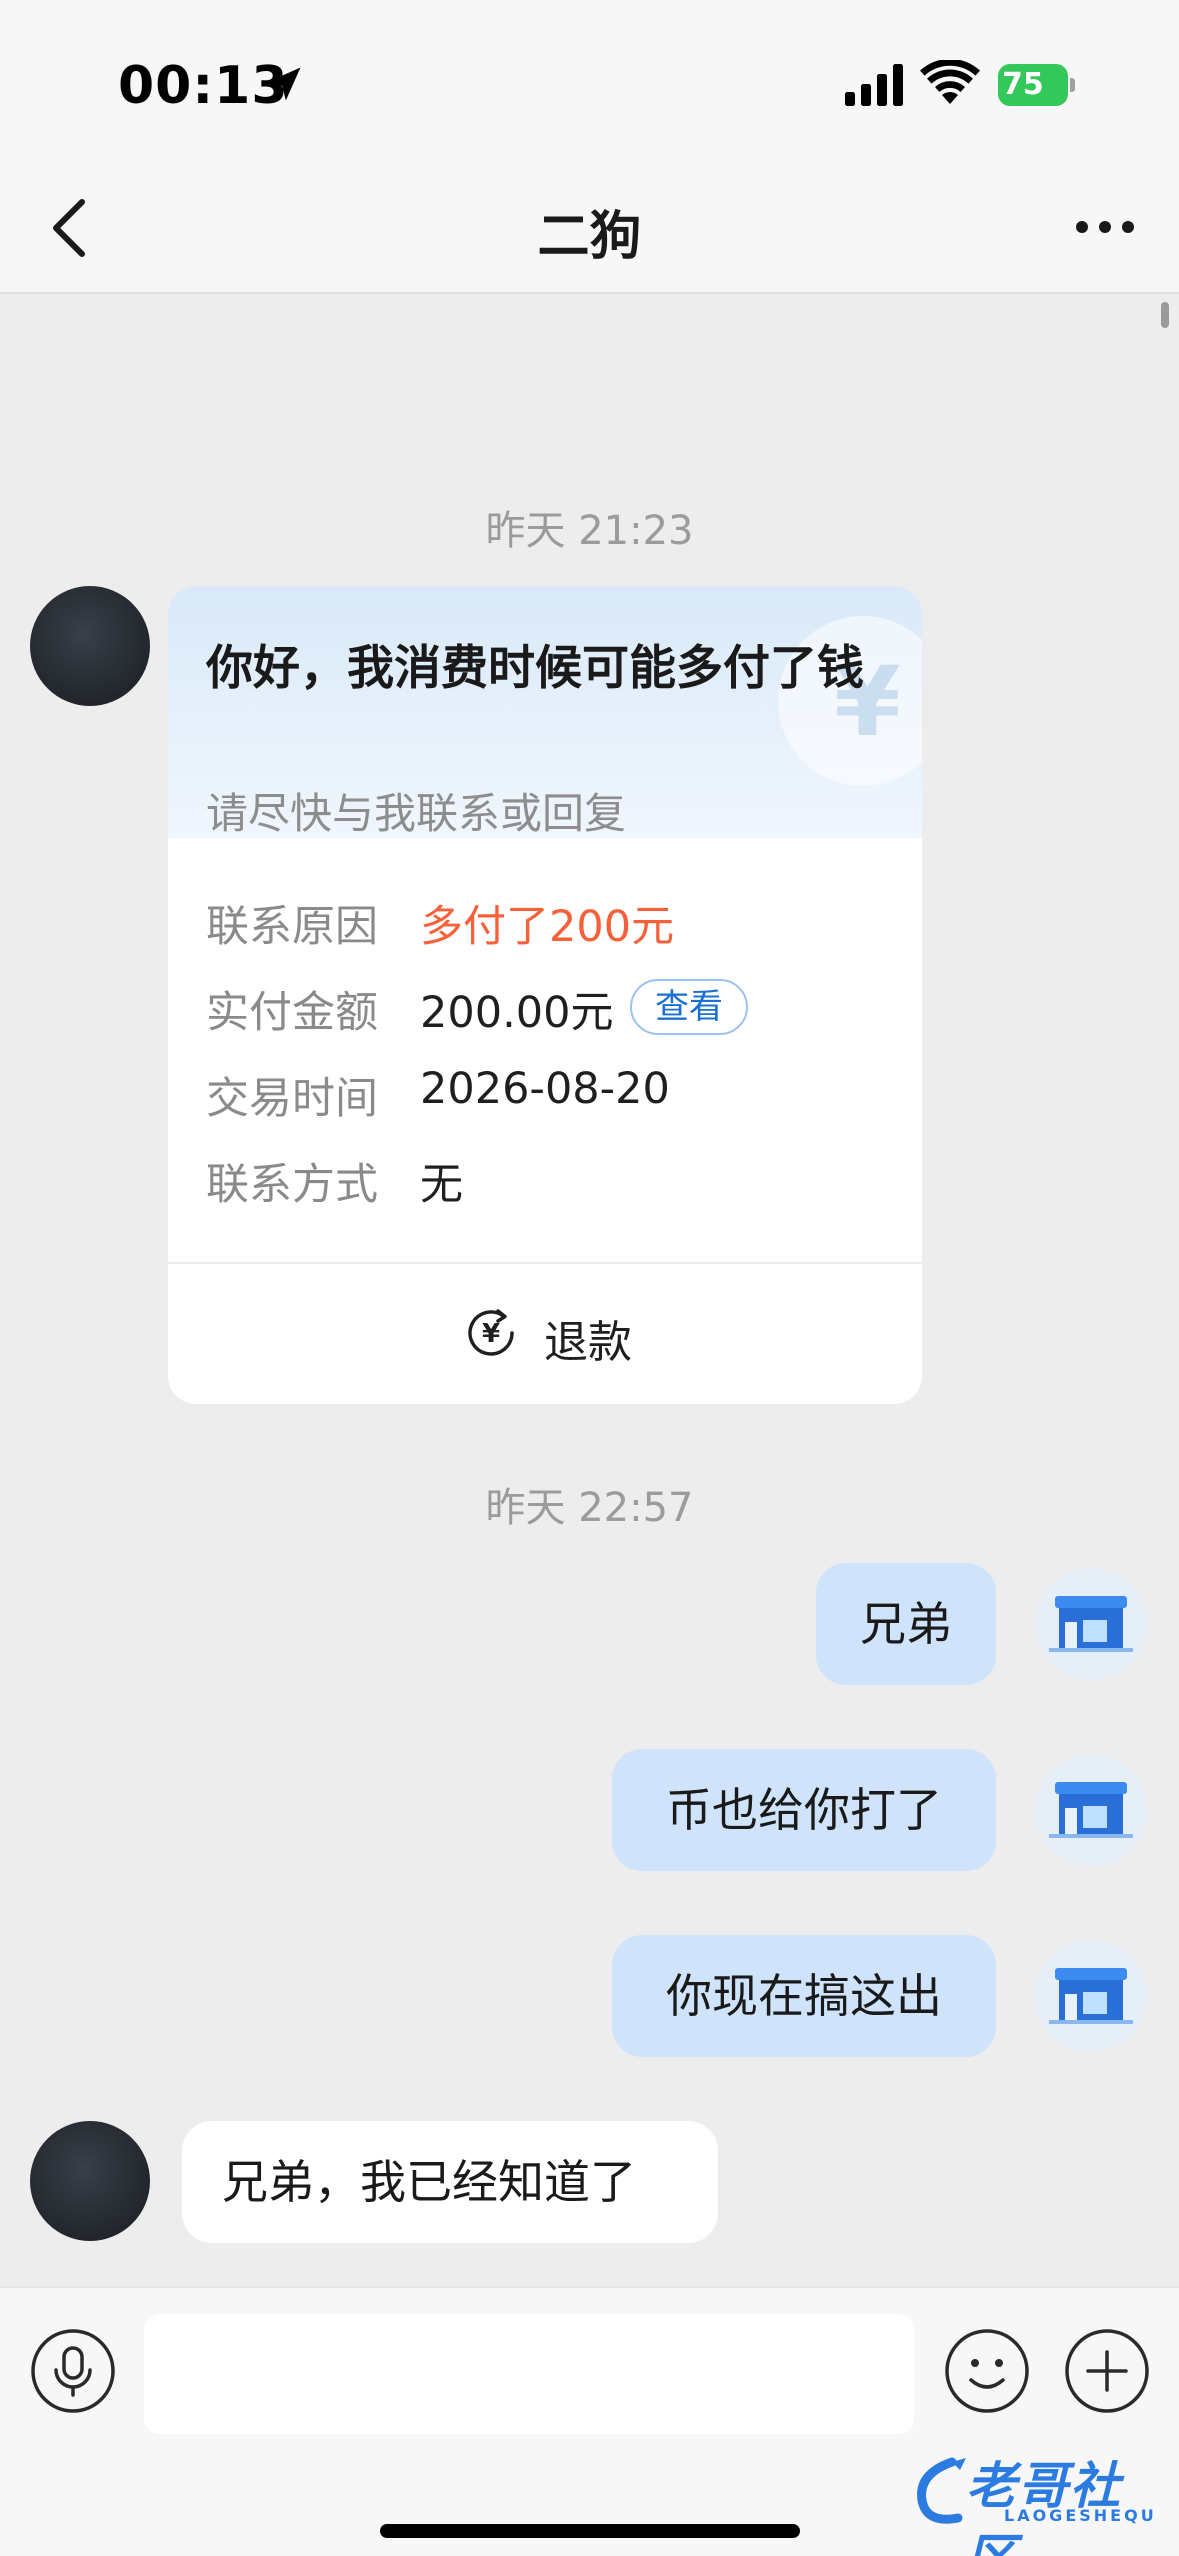 The image size is (1179, 2556). I want to click on row-label: 联系原因, so click(292, 927).